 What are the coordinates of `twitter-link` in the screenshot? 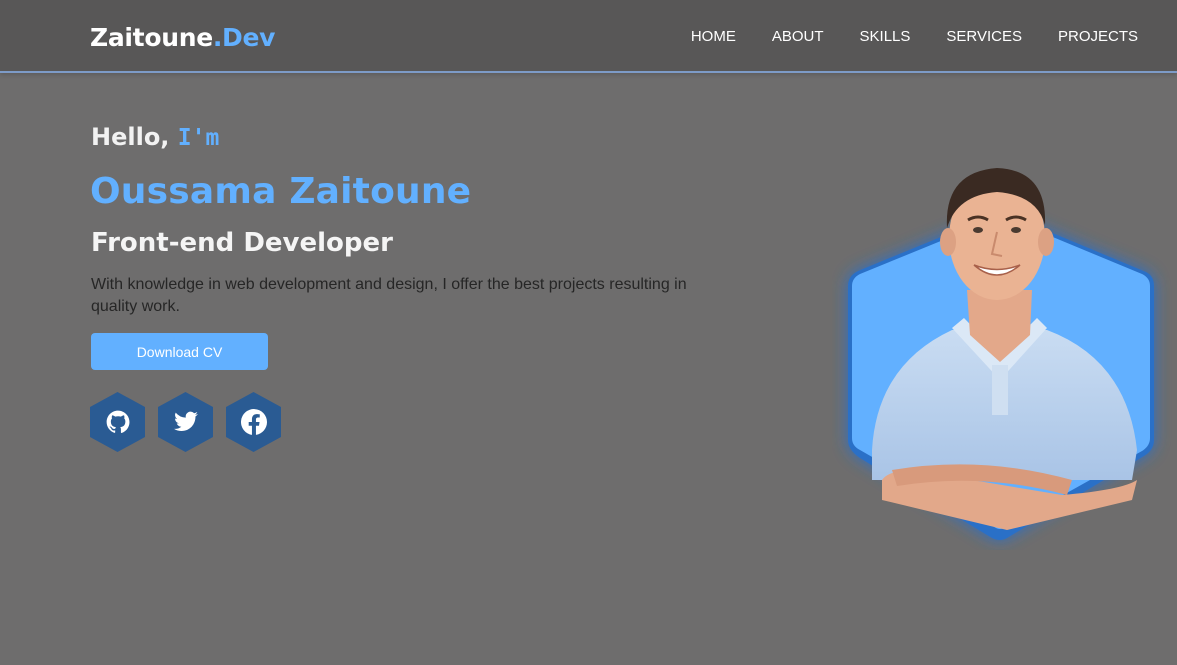 It's located at (185, 422).